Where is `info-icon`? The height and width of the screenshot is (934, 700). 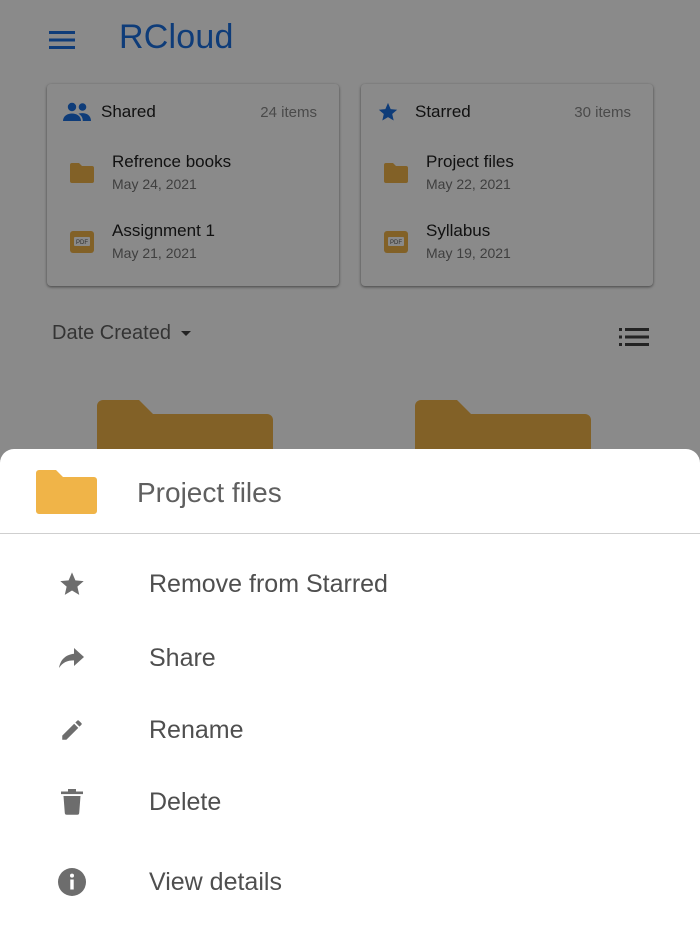
info-icon is located at coordinates (72, 882).